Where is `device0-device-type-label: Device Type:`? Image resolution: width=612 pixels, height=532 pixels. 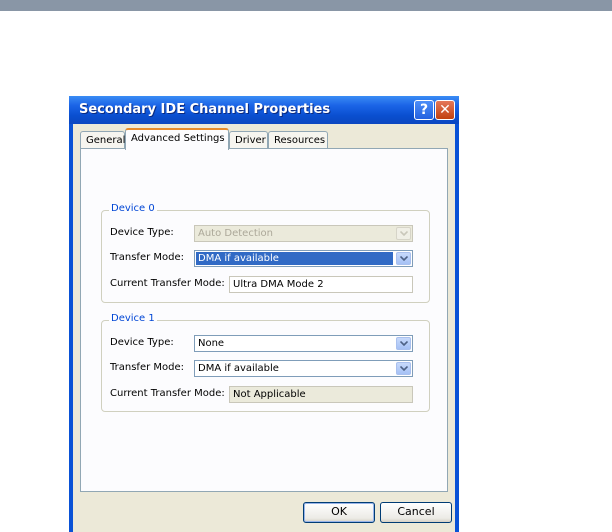 device0-device-type-label: Device Type: is located at coordinates (142, 232).